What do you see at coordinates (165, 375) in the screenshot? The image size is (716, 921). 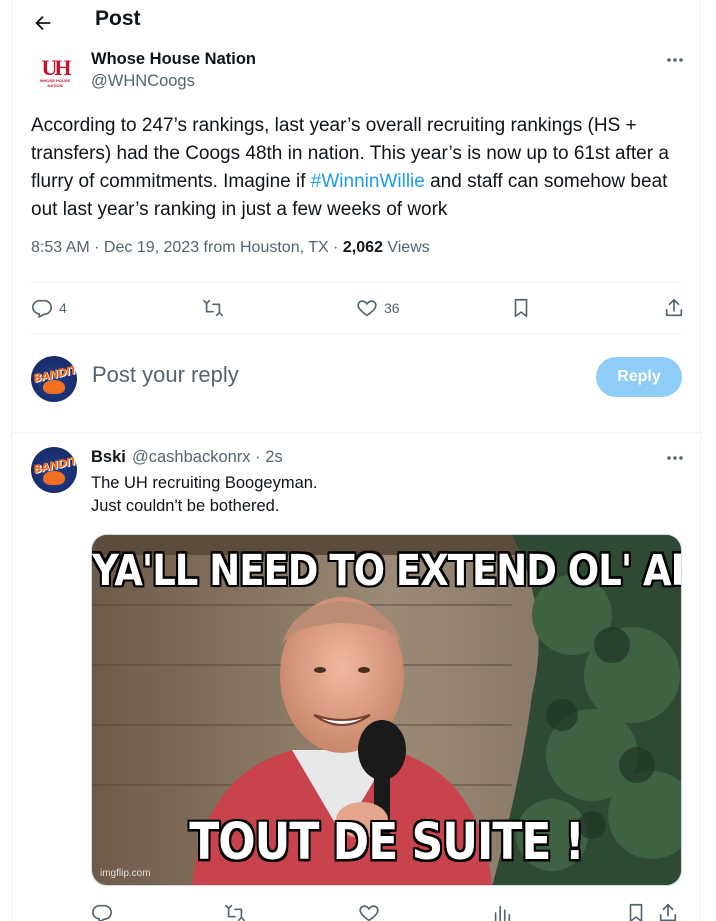 I see `reply-input: Post your reply` at bounding box center [165, 375].